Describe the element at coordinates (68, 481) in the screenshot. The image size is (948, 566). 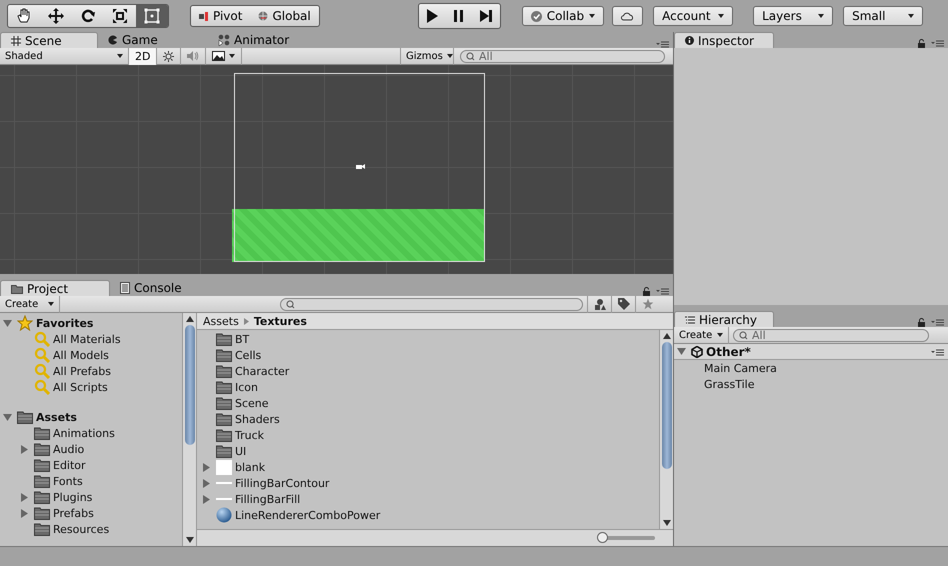
I see `tree-item: Fonts` at that location.